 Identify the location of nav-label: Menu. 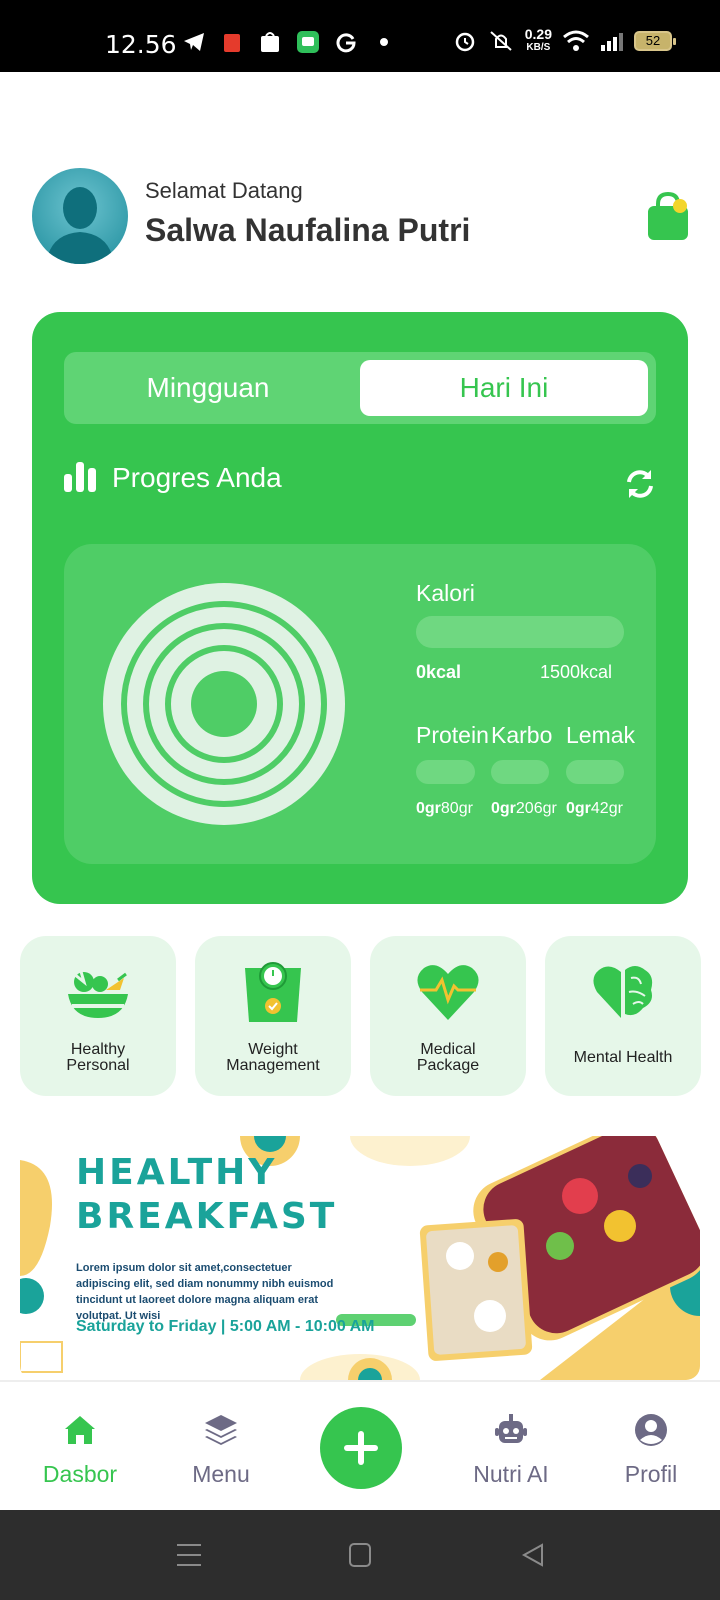
(221, 1474).